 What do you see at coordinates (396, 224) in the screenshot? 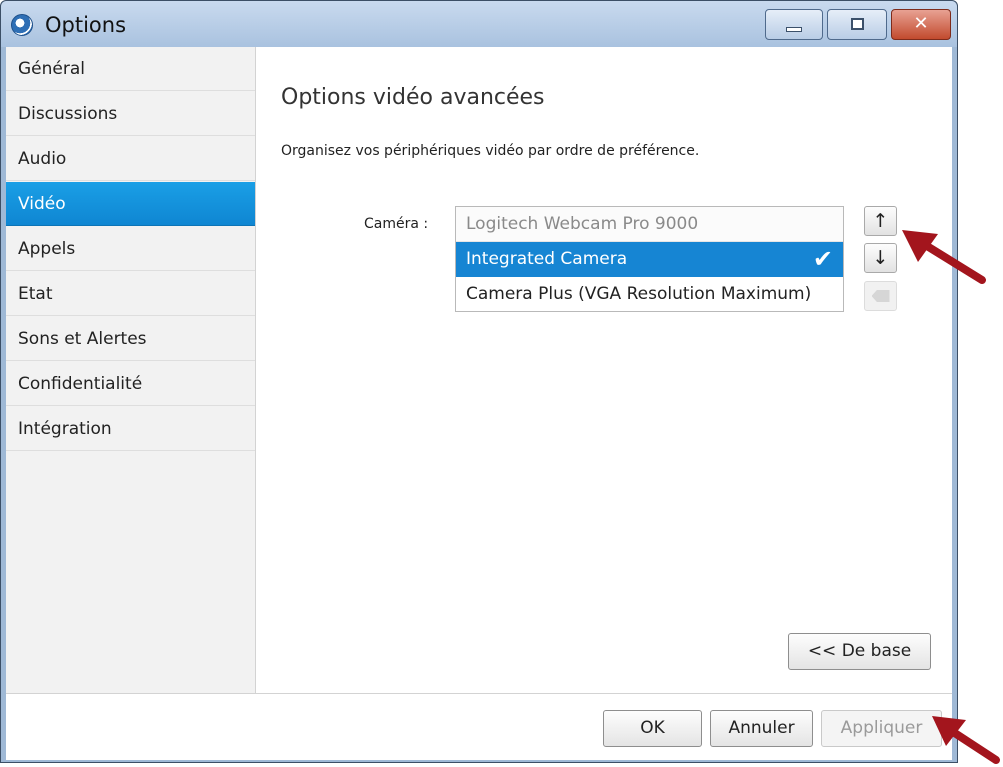
I see `camera-label: Caméra :` at bounding box center [396, 224].